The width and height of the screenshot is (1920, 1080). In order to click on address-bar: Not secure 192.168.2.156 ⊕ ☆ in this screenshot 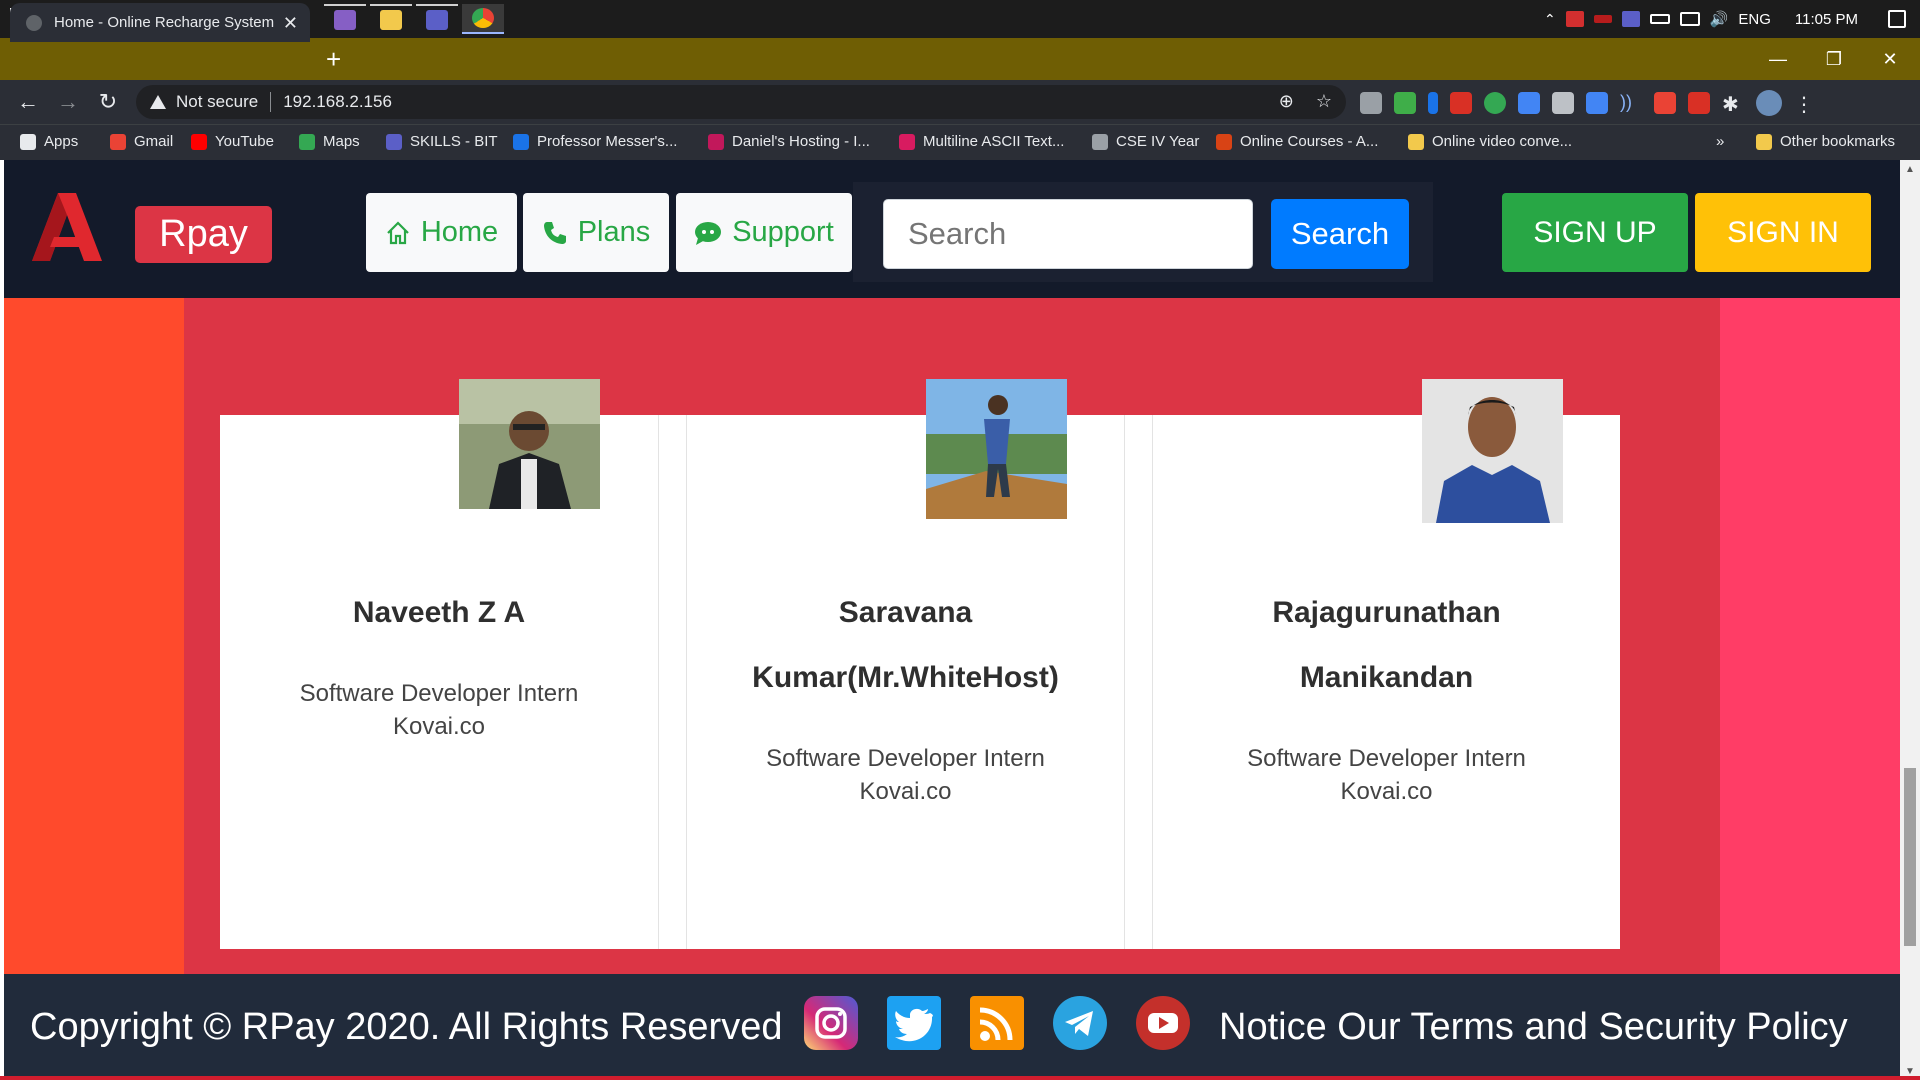, I will do `click(741, 102)`.